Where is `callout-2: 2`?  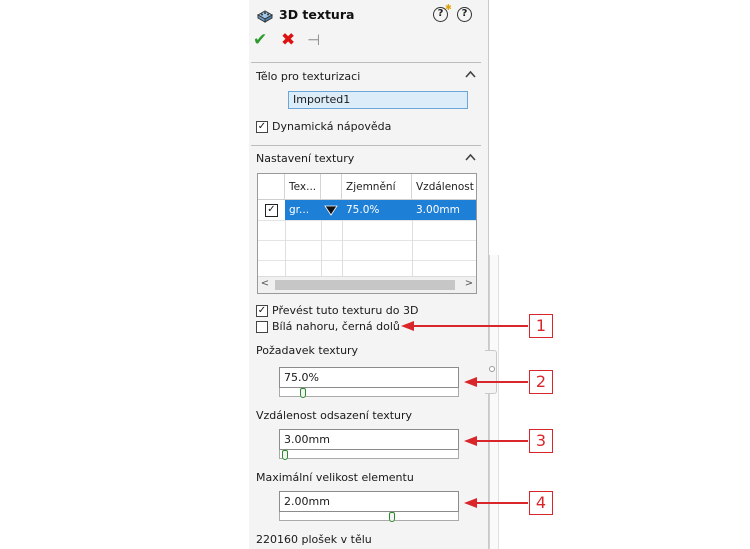
callout-2: 2 is located at coordinates (541, 382).